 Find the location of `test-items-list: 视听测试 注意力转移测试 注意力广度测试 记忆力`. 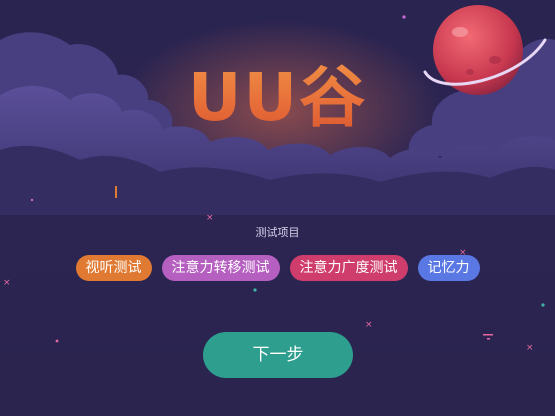

test-items-list: 视听测试 注意力转移测试 注意力广度测试 记忆力 is located at coordinates (277, 268).